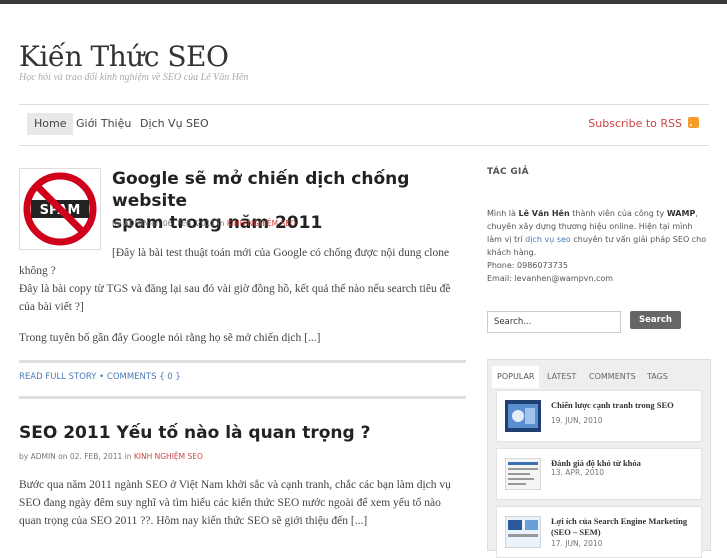  Describe the element at coordinates (544, 213) in the screenshot. I see `author-name: Lê Văn Hên` at that location.